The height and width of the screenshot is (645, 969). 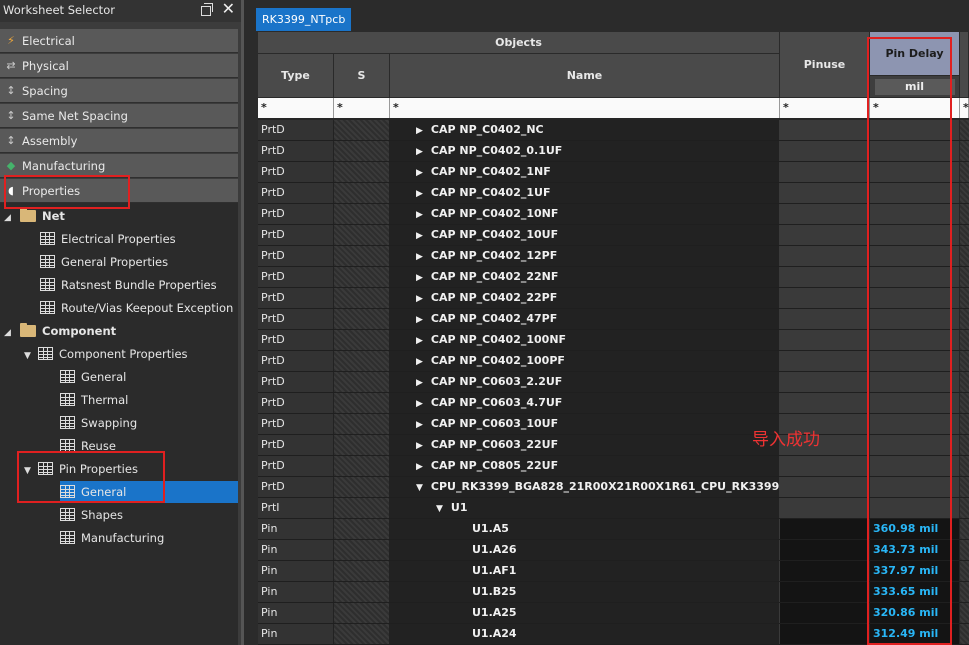 What do you see at coordinates (585, 151) in the screenshot?
I see `cell-name: ▶ CAP NP_C0402_0.1UF` at bounding box center [585, 151].